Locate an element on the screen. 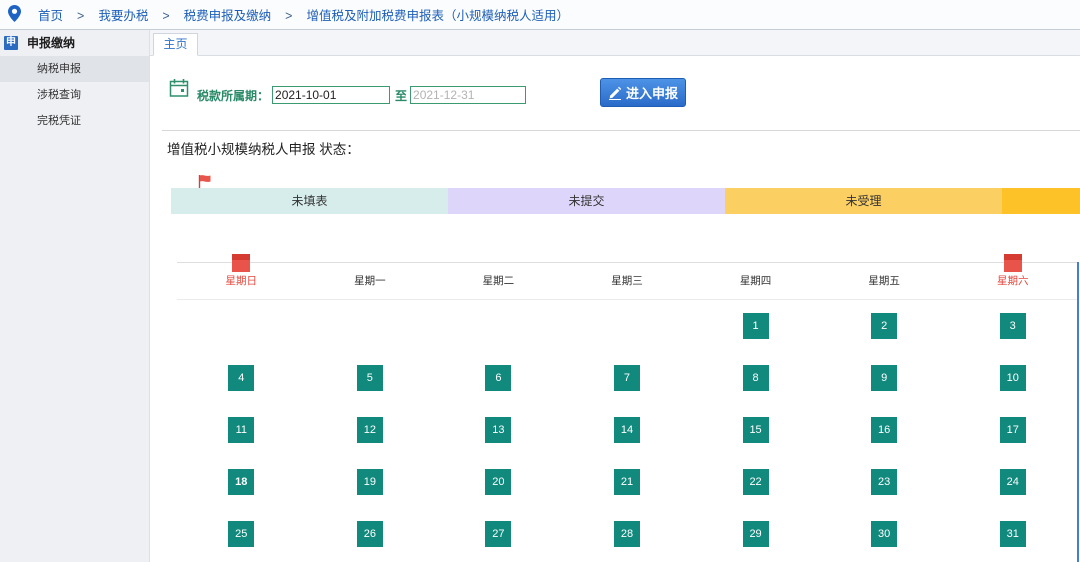 This screenshot has width=1080, height=562. calendar-day: 23 is located at coordinates (884, 482).